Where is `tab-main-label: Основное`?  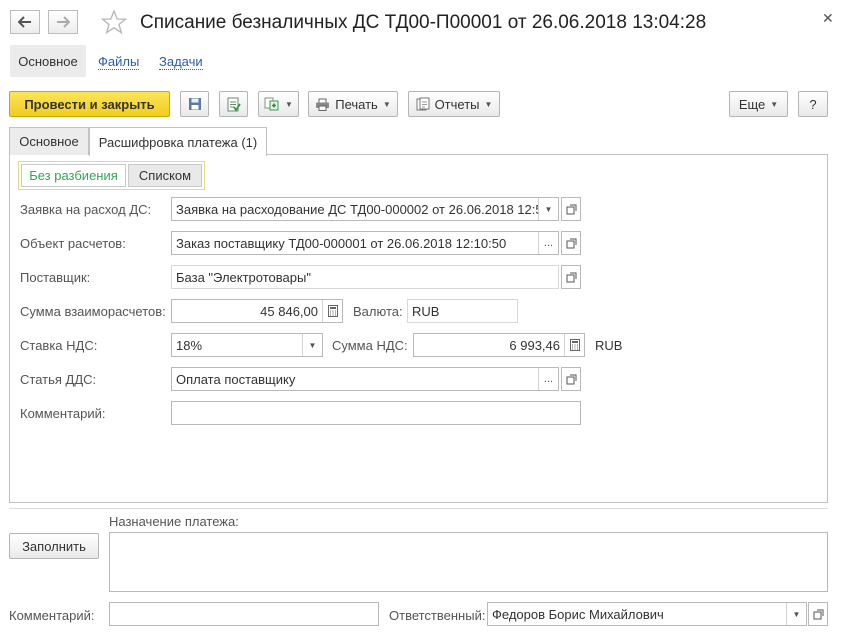 tab-main-label: Основное is located at coordinates (49, 141).